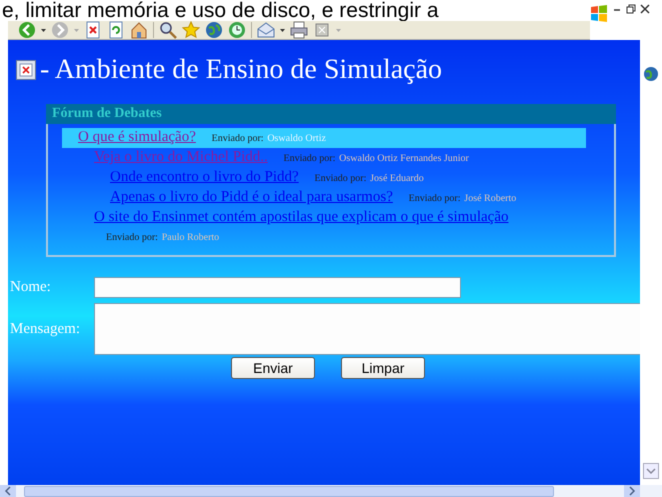  I want to click on scroll-right-icon, so click(632, 491).